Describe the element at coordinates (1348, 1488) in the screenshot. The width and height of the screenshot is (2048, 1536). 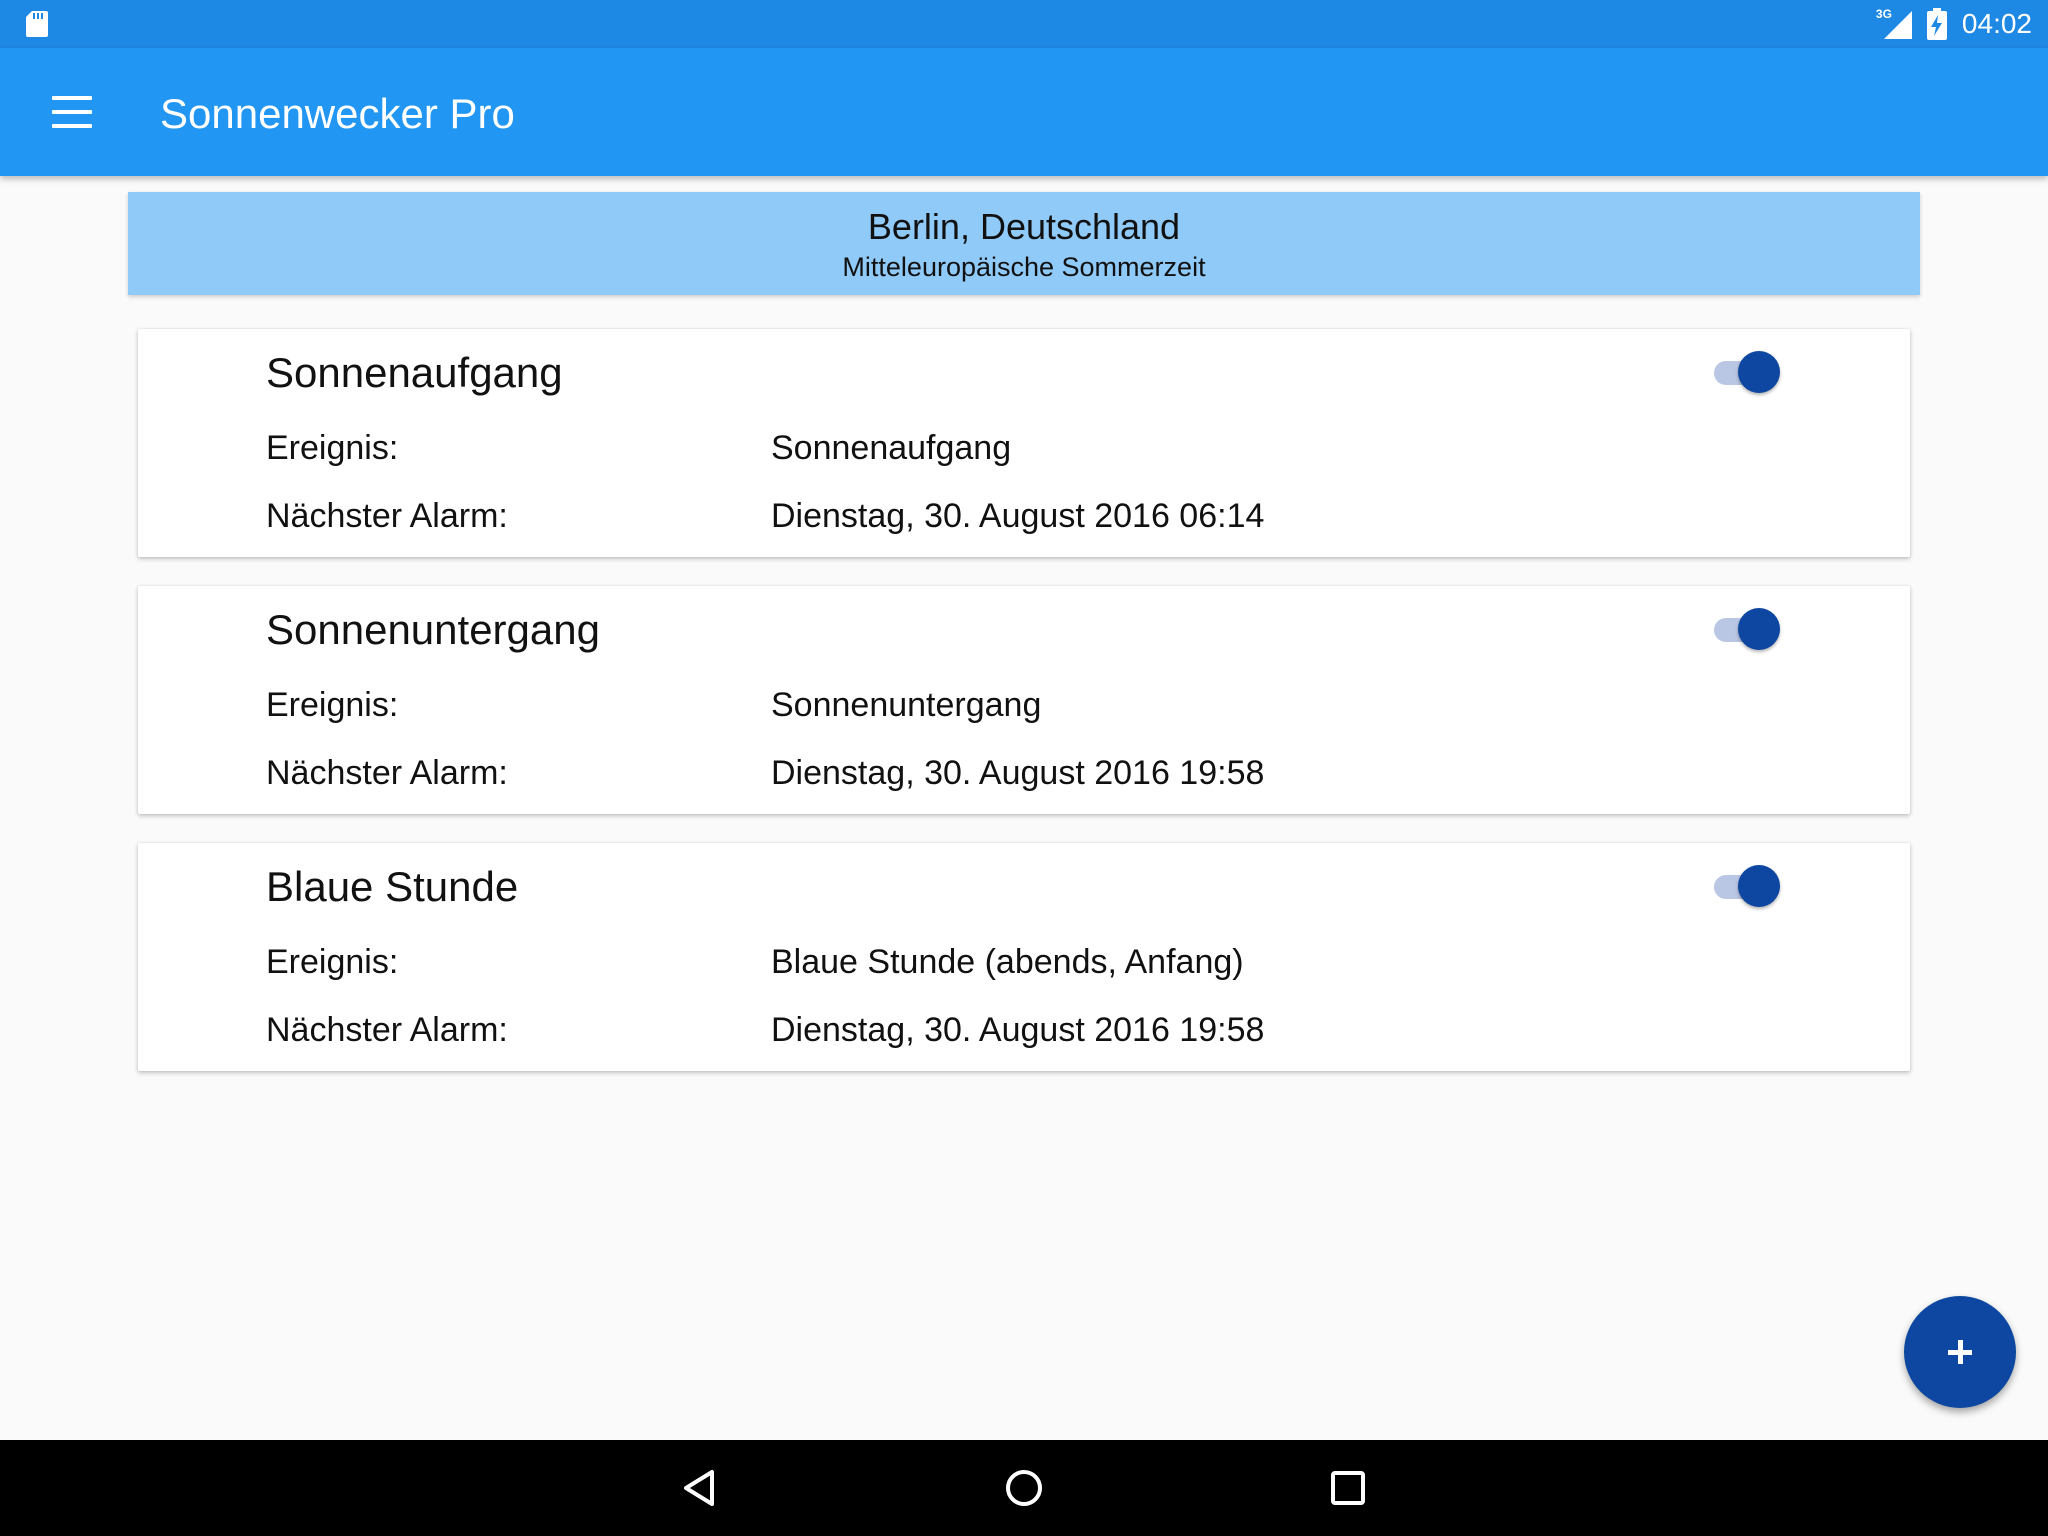
I see `recent-apps-icon` at that location.